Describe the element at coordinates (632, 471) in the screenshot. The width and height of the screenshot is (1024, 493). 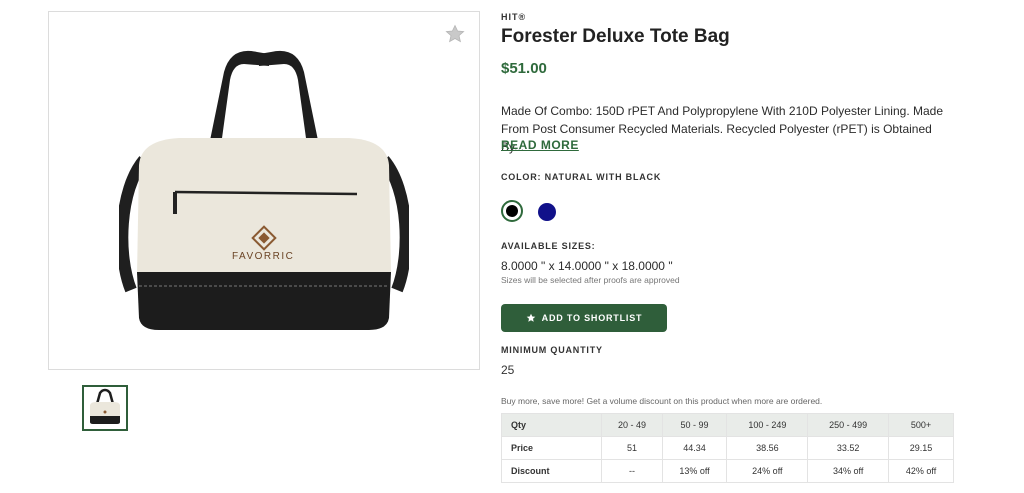
I see `table-cell: --` at that location.